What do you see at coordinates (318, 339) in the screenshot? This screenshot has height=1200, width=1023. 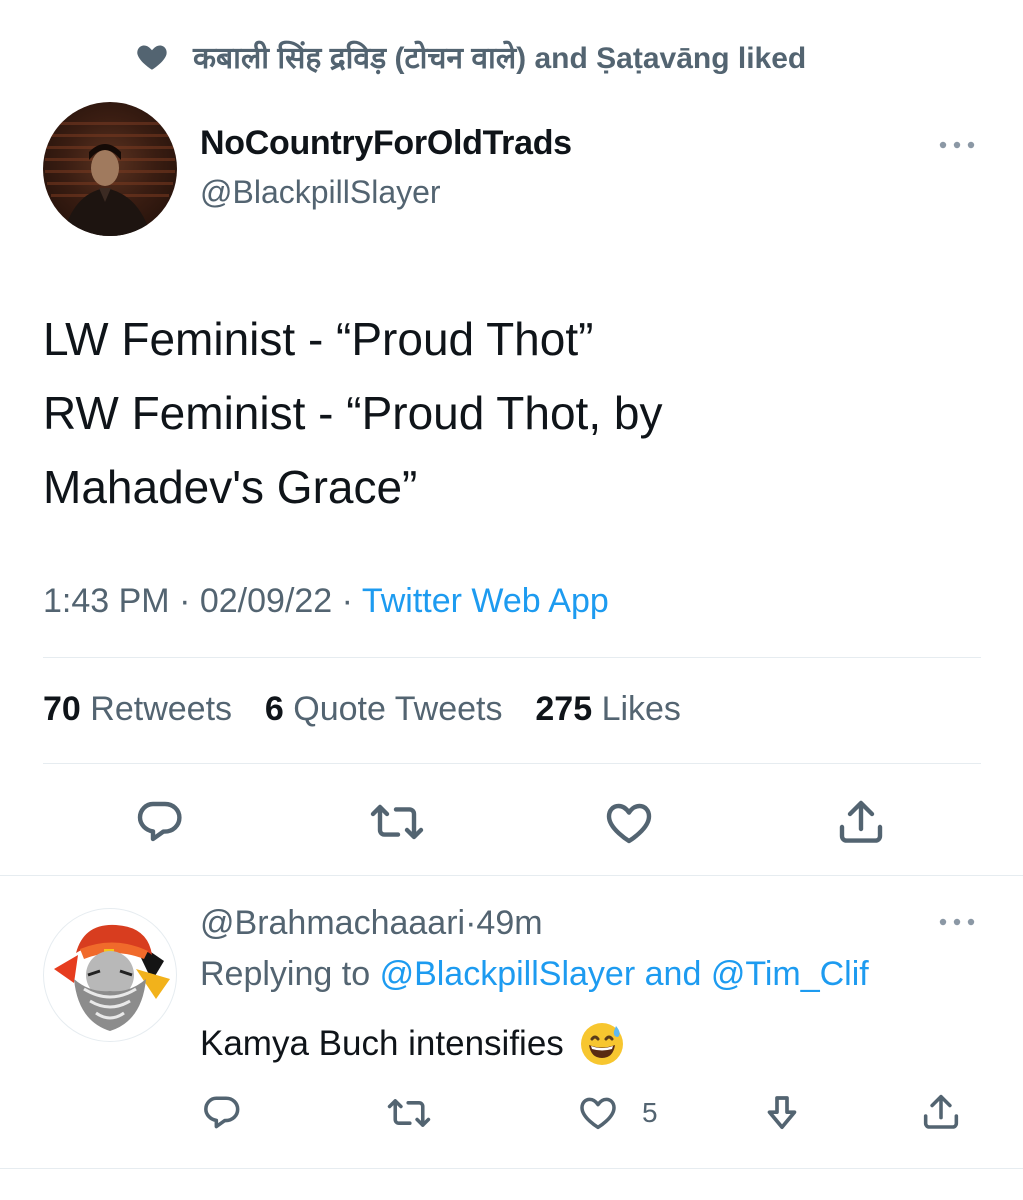 I see `tweet-text-line: LW Feminist - “Proud Thot”` at bounding box center [318, 339].